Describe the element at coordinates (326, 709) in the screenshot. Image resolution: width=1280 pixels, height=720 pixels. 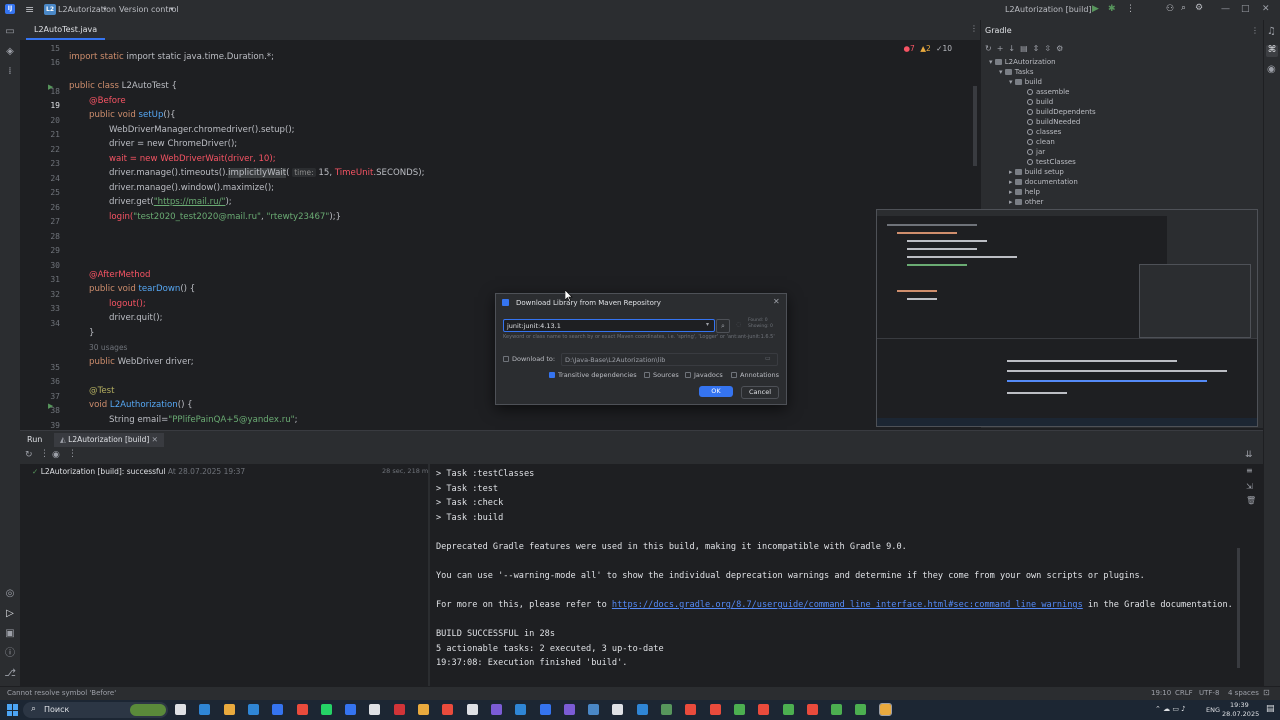
I see `whatsapp-icon` at that location.